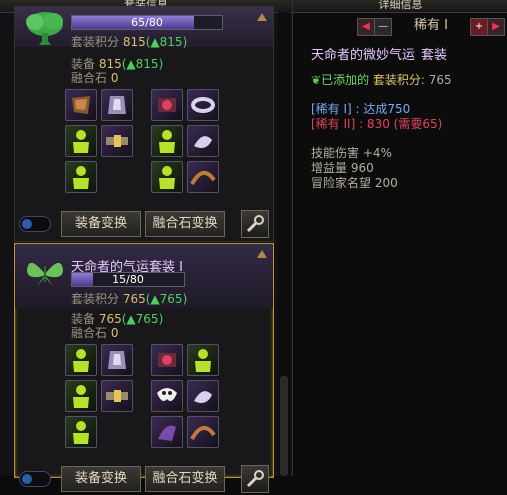  I want to click on equip-delta: (▲765), so click(142, 319).